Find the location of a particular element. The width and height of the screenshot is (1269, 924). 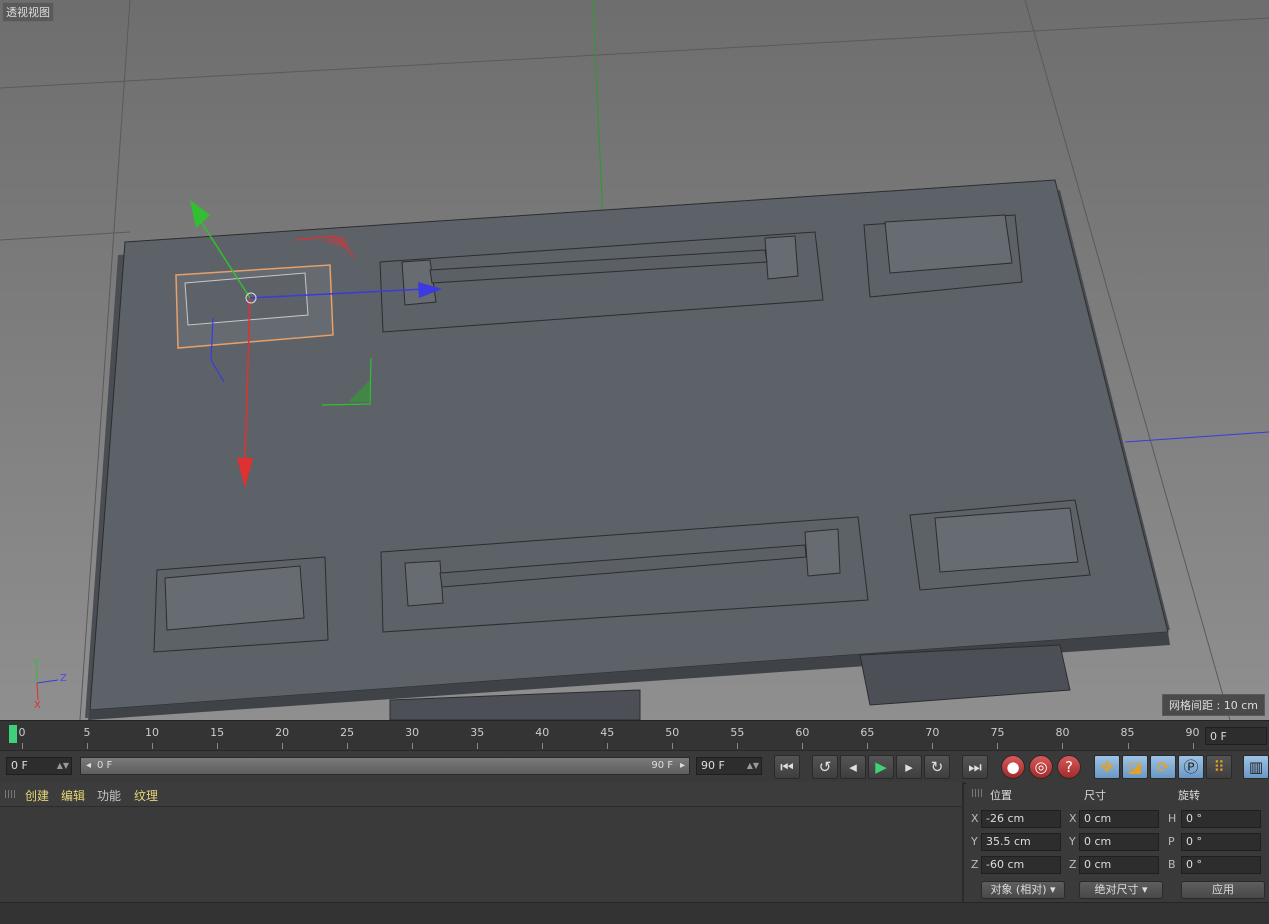

start-frame-field: 0 F ▲▼ is located at coordinates (39, 766).